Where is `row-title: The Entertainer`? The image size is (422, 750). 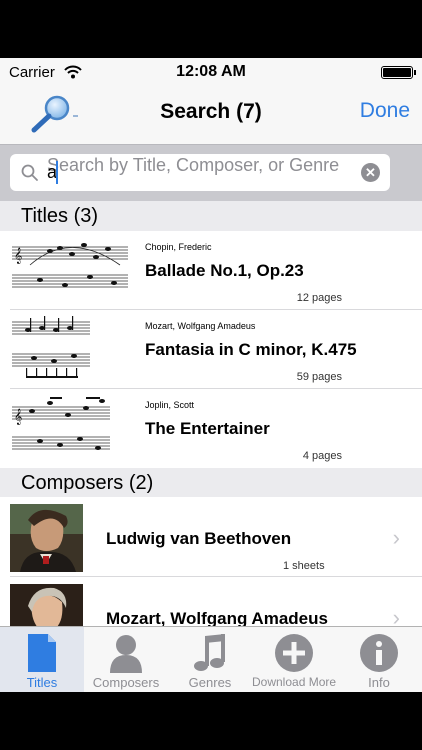
row-title: The Entertainer is located at coordinates (207, 428).